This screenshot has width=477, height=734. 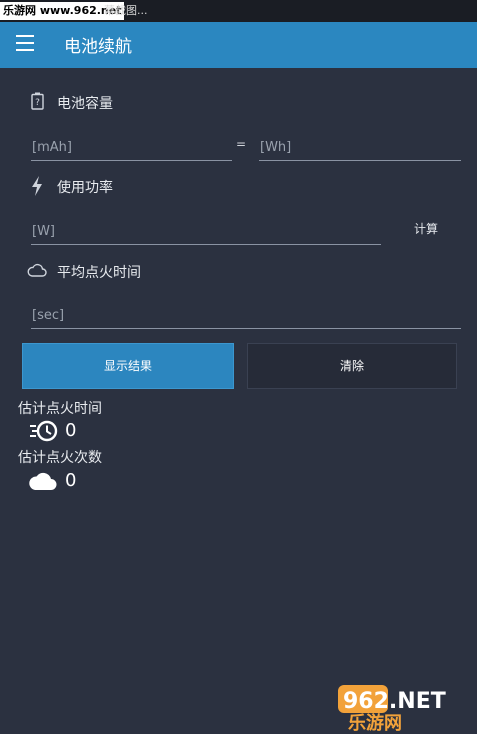 I want to click on avg-ignition-time-label: 平均点火时间, so click(x=99, y=273).